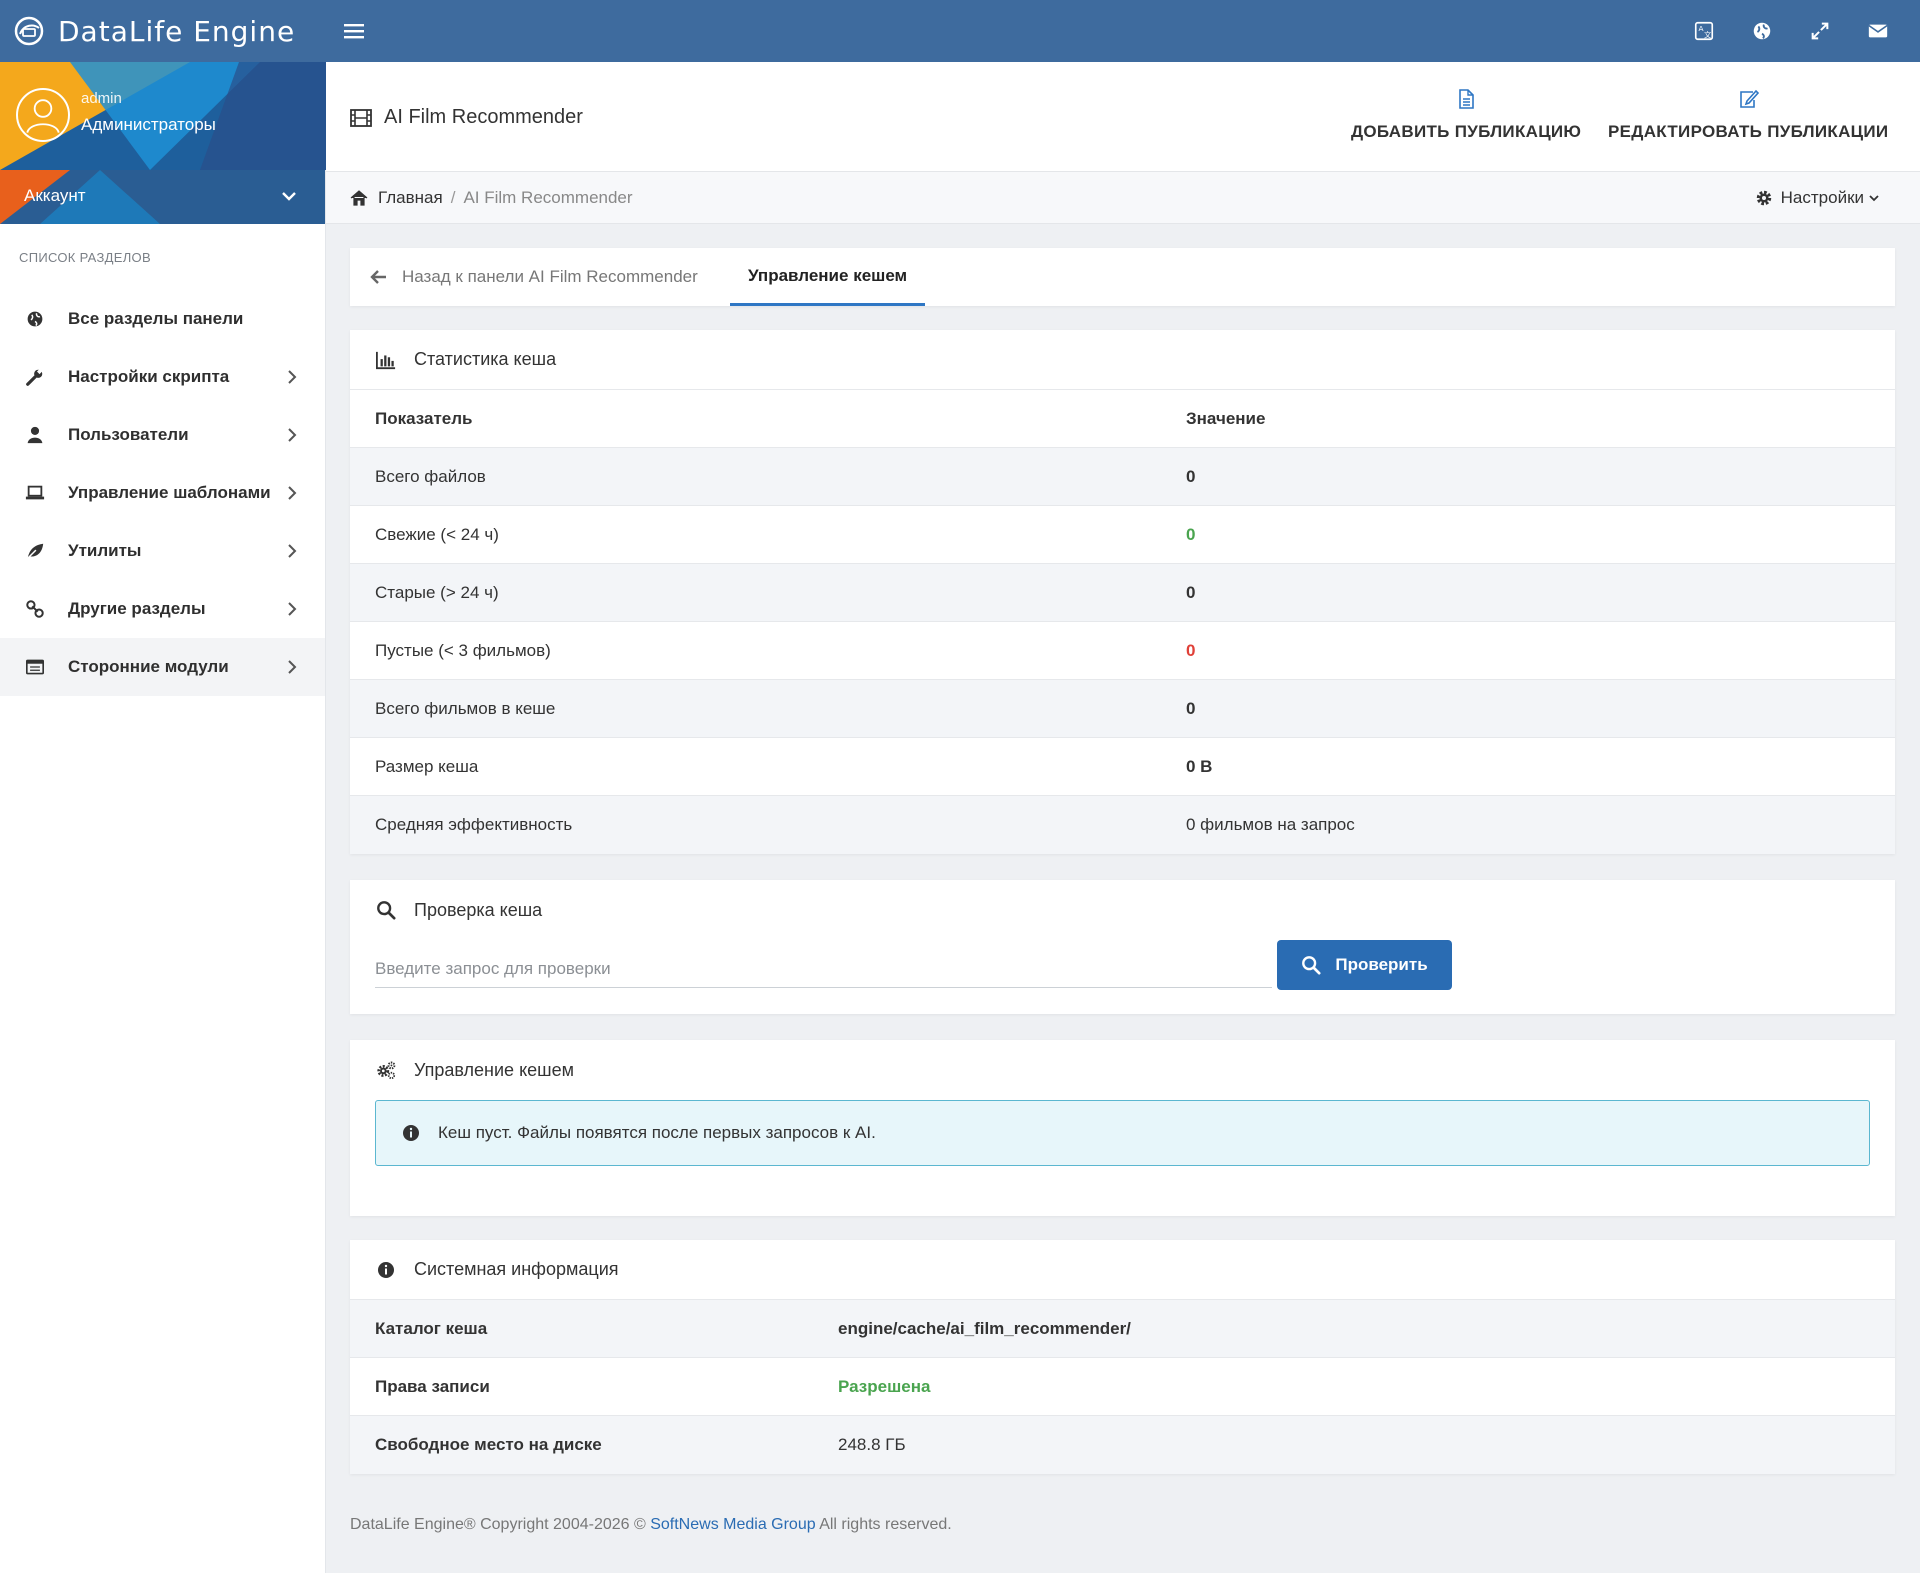  Describe the element at coordinates (29, 31) in the screenshot. I see `logo-icon` at that location.